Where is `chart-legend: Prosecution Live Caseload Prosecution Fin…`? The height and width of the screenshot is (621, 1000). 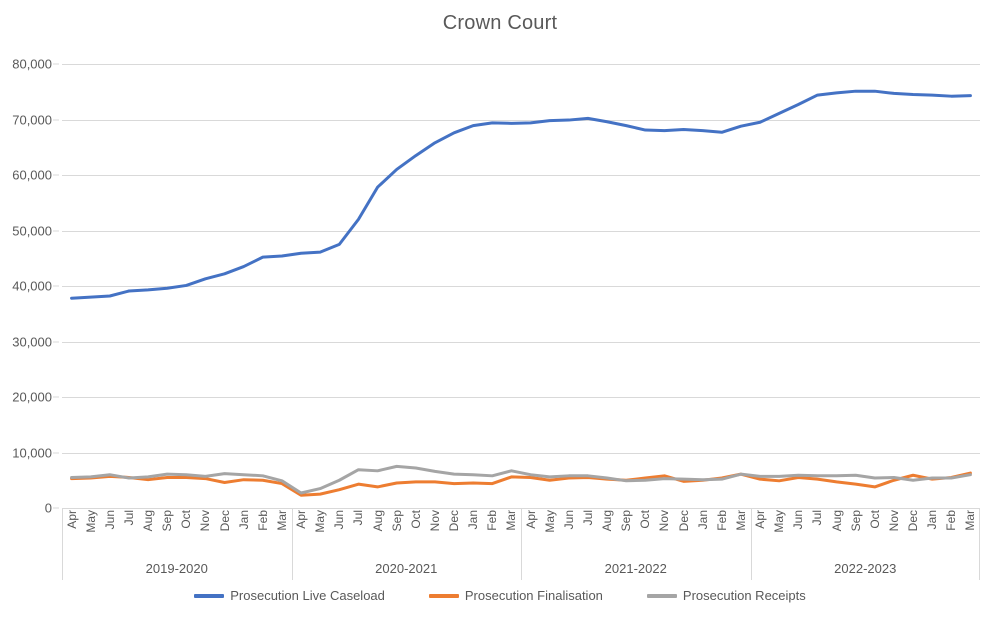
chart-legend: Prosecution Live Caseload Prosecution Fin… is located at coordinates (500, 595).